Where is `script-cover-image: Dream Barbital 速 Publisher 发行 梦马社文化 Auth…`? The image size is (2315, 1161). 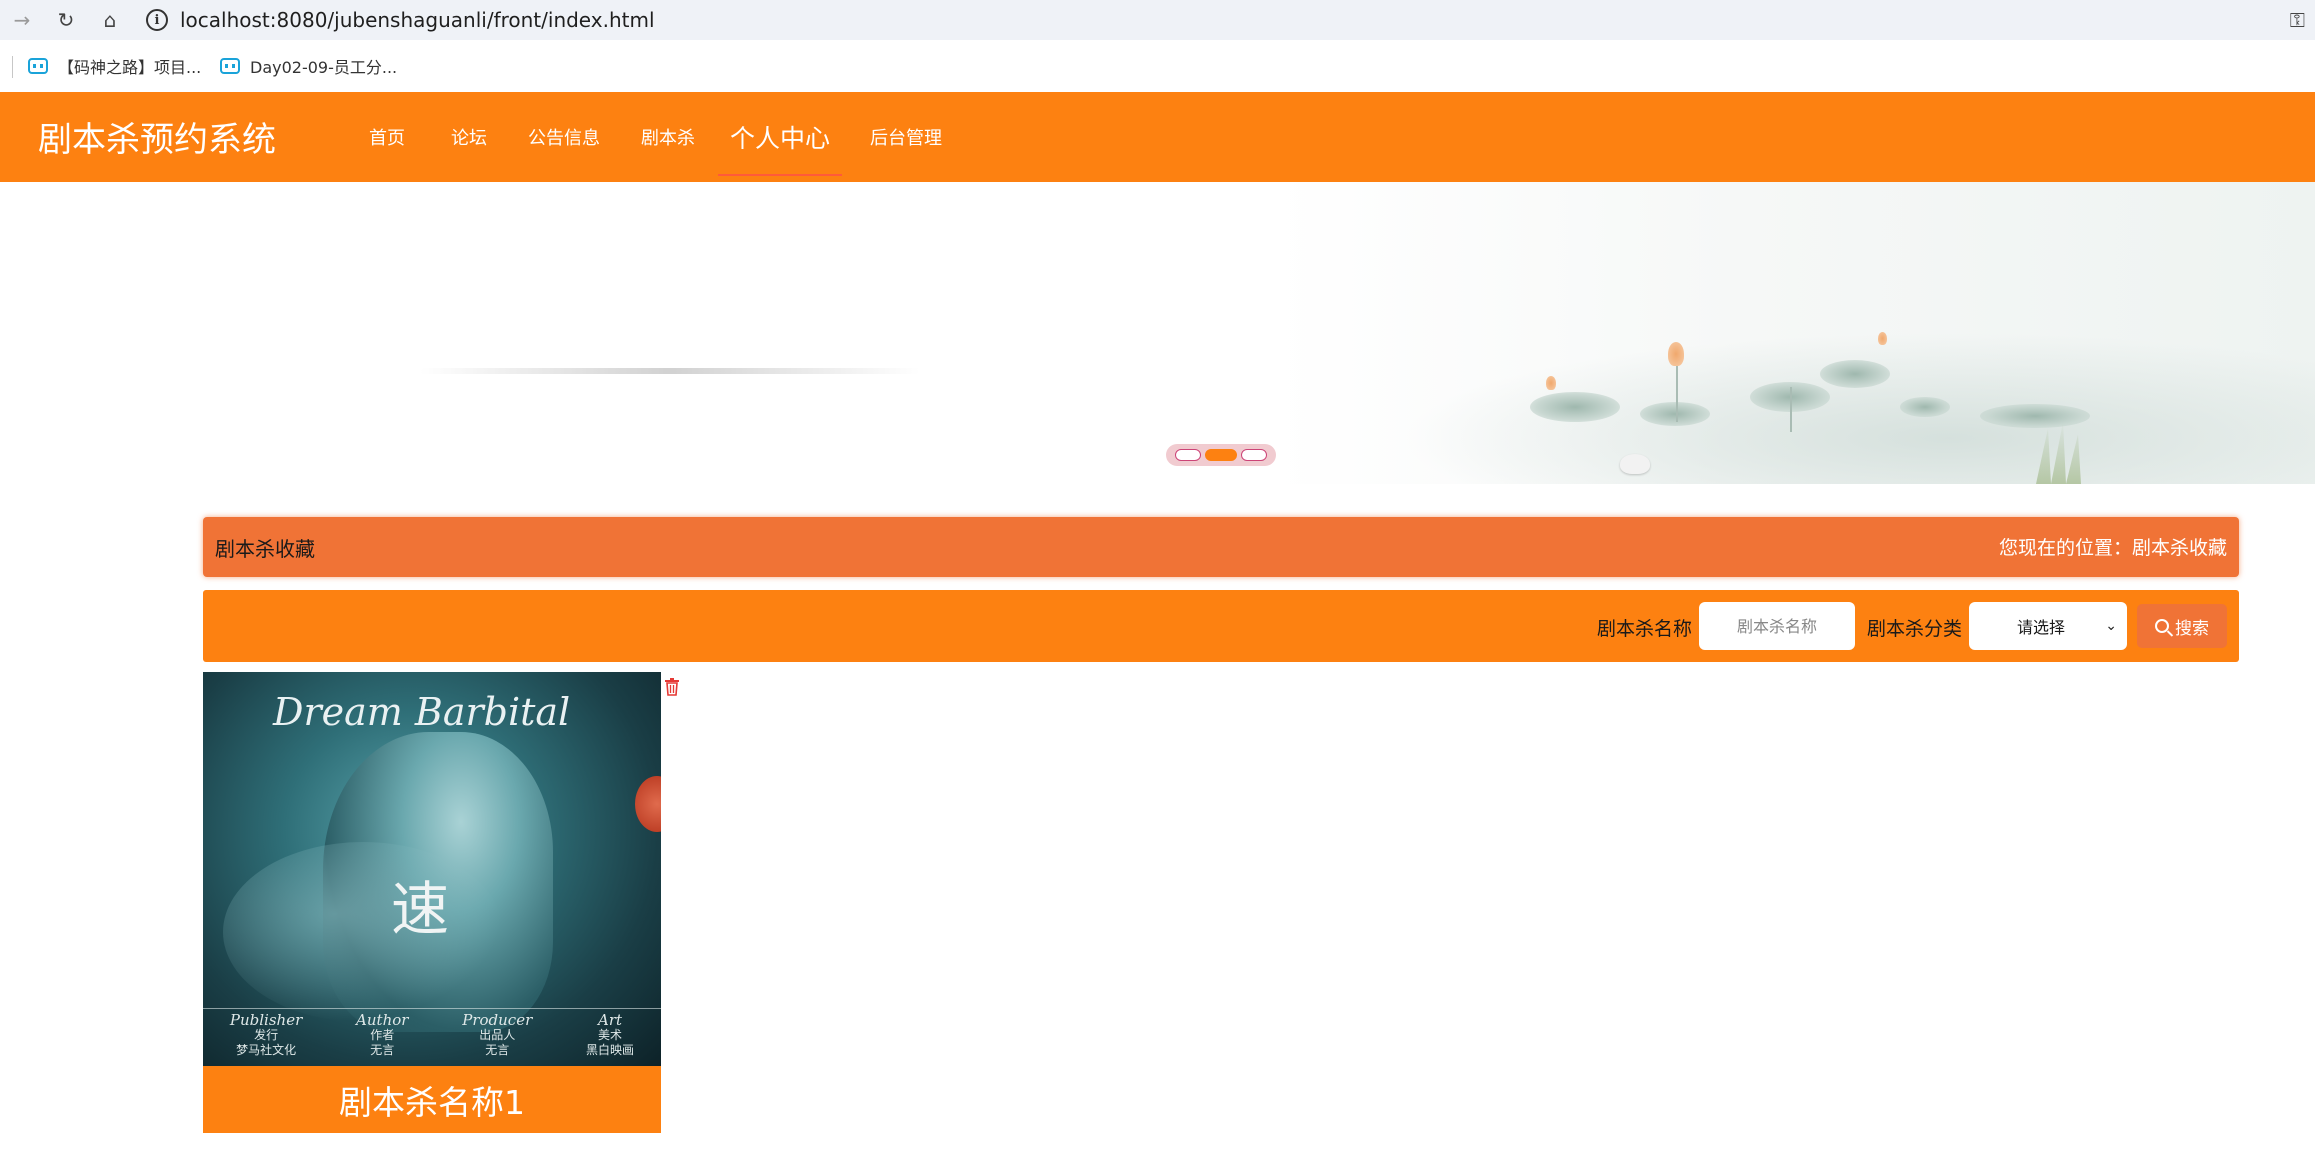 script-cover-image: Dream Barbital 速 Publisher 发行 梦马社文化 Auth… is located at coordinates (432, 869).